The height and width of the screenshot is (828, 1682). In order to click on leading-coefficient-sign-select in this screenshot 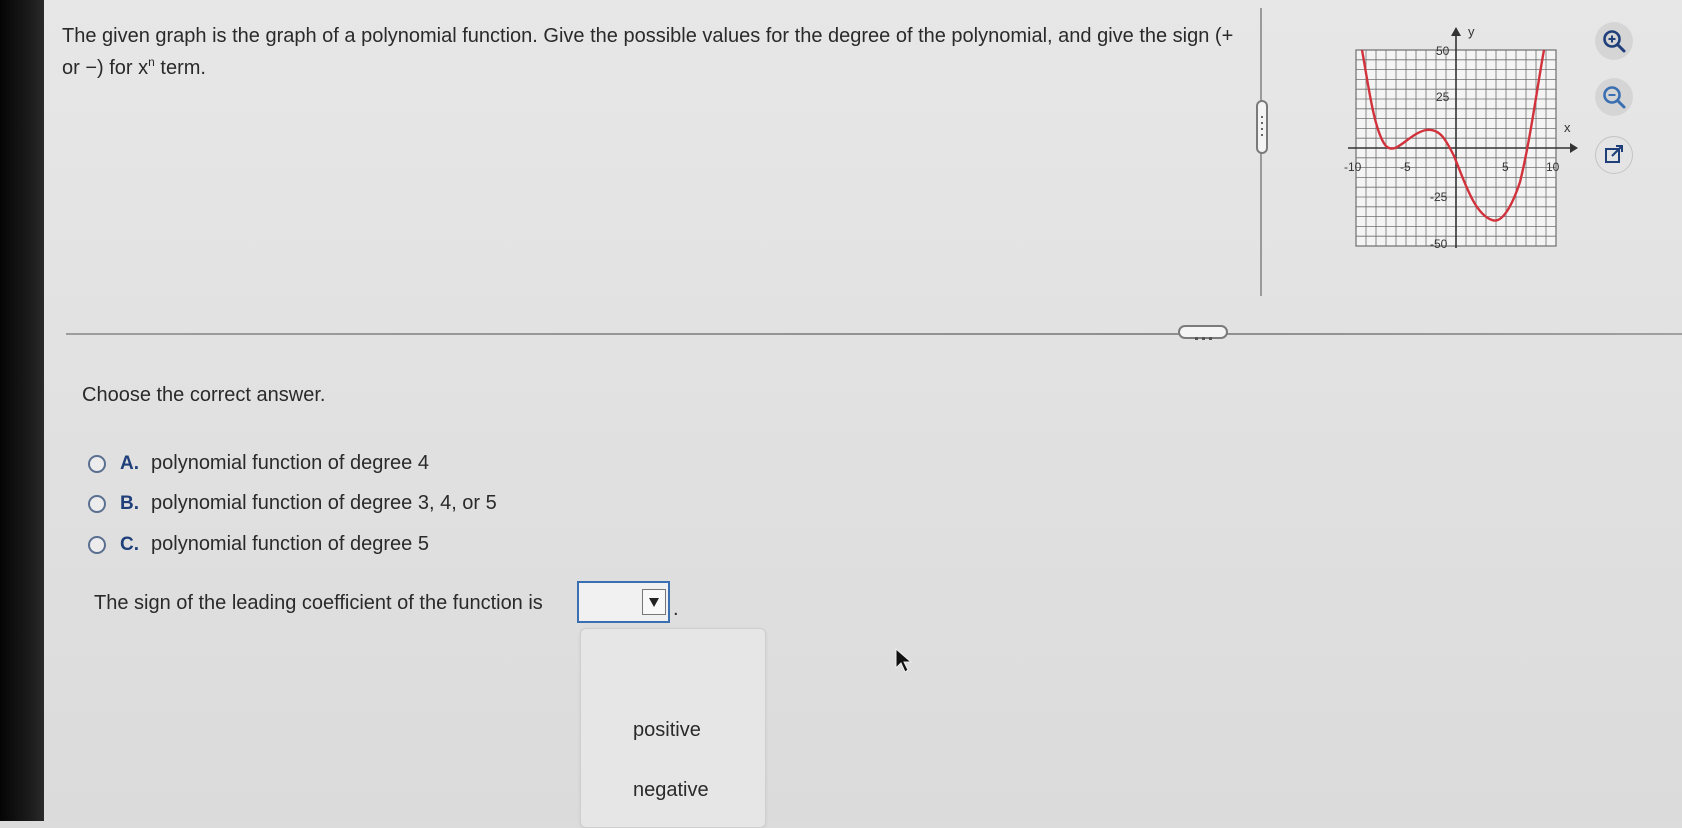, I will do `click(623, 602)`.